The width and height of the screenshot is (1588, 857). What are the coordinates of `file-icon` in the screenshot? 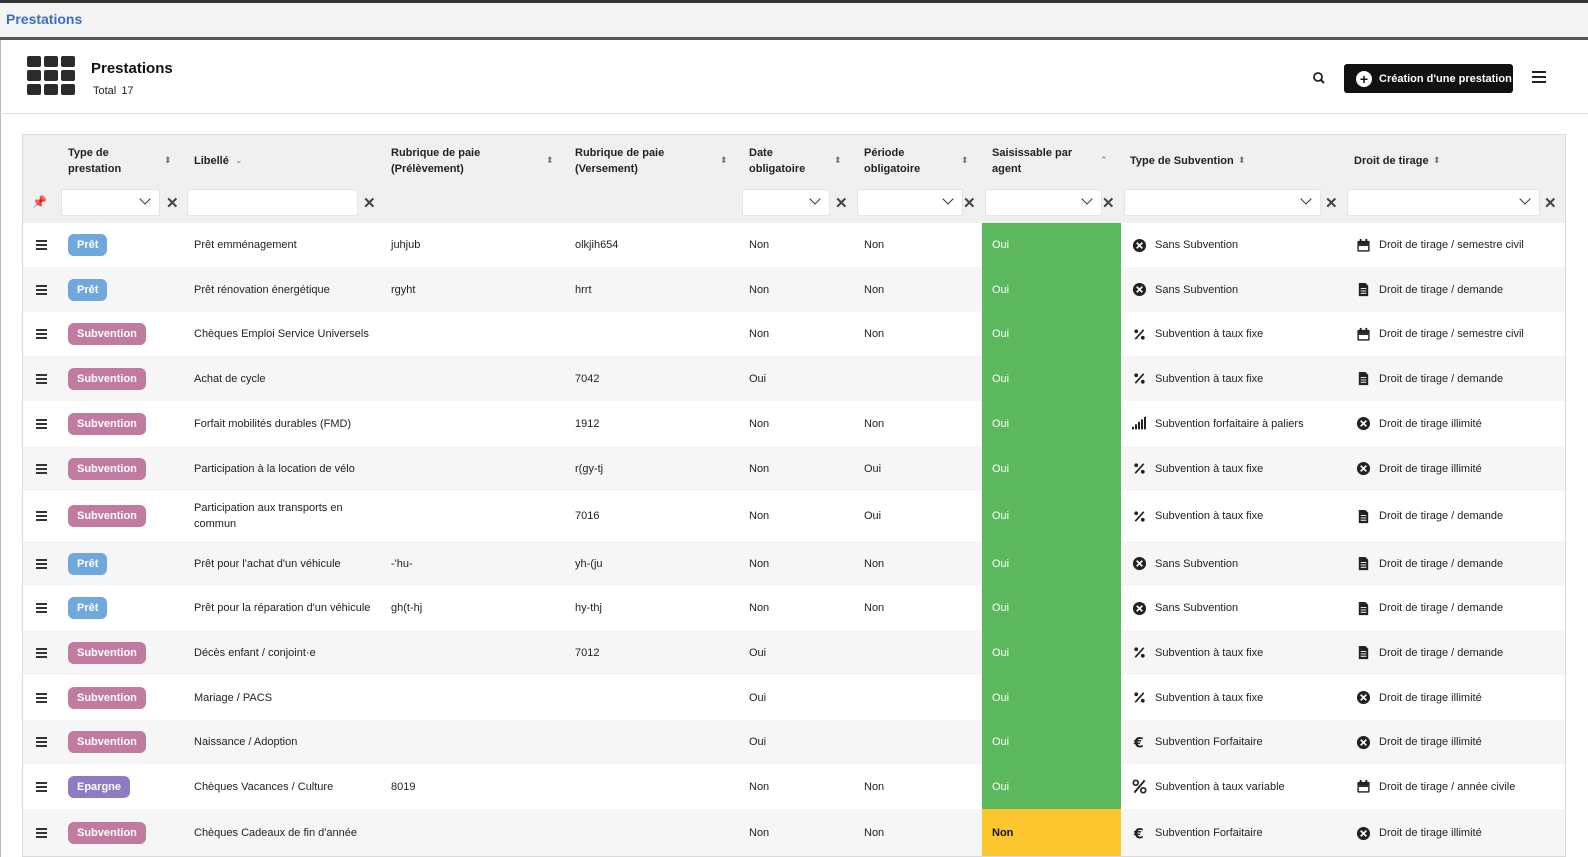 It's located at (1363, 653).